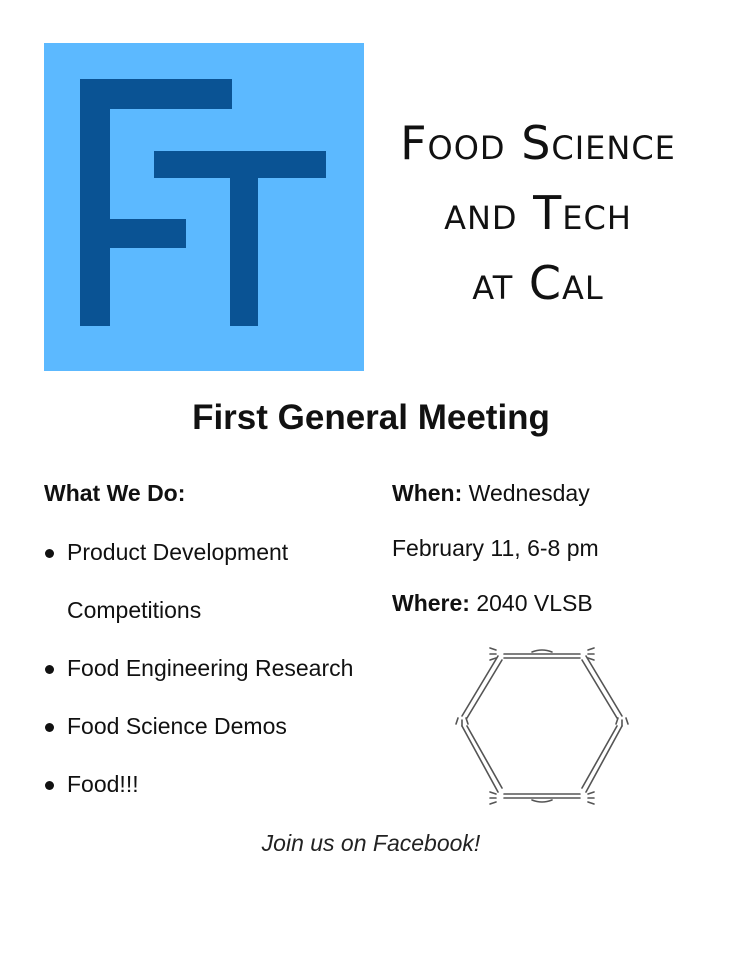 This screenshot has width=742, height=960. What do you see at coordinates (177, 726) in the screenshot?
I see `activity-label: Food Science Demos` at bounding box center [177, 726].